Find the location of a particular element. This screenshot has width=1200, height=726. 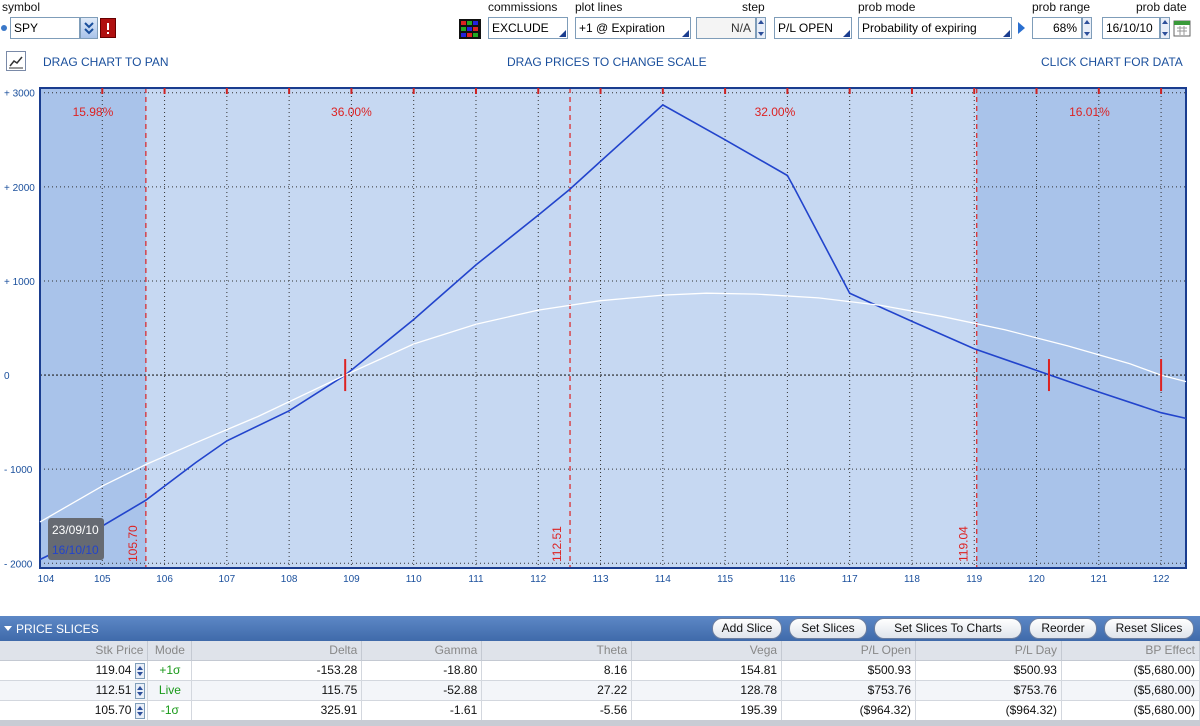

reorder-button: Reorder is located at coordinates (1063, 628).